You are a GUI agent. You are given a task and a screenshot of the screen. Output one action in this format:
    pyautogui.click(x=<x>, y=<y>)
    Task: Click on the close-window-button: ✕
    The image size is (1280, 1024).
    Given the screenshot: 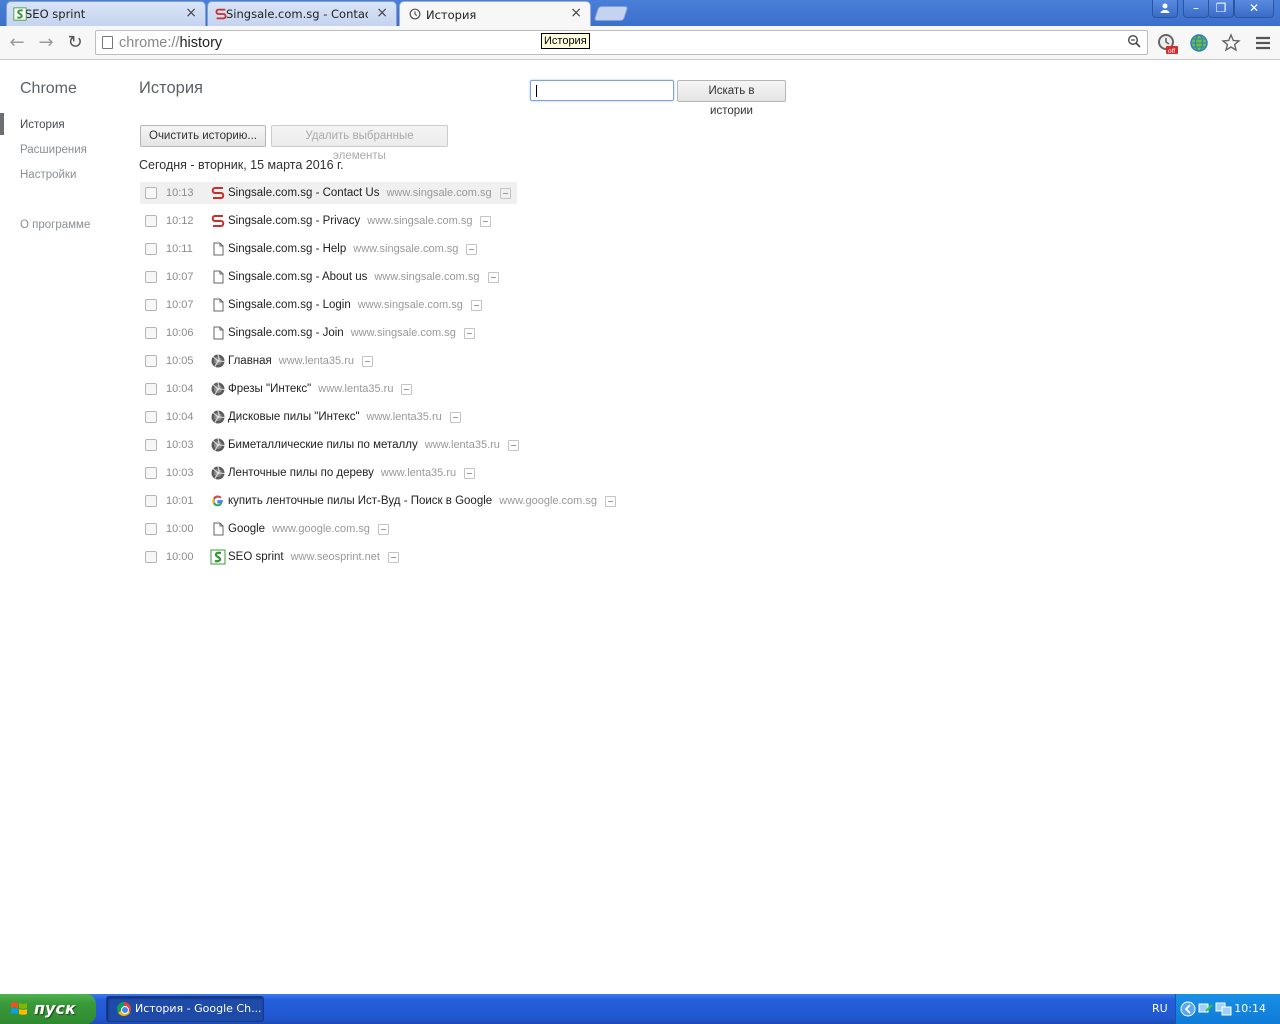 What is the action you would take?
    pyautogui.click(x=1254, y=9)
    